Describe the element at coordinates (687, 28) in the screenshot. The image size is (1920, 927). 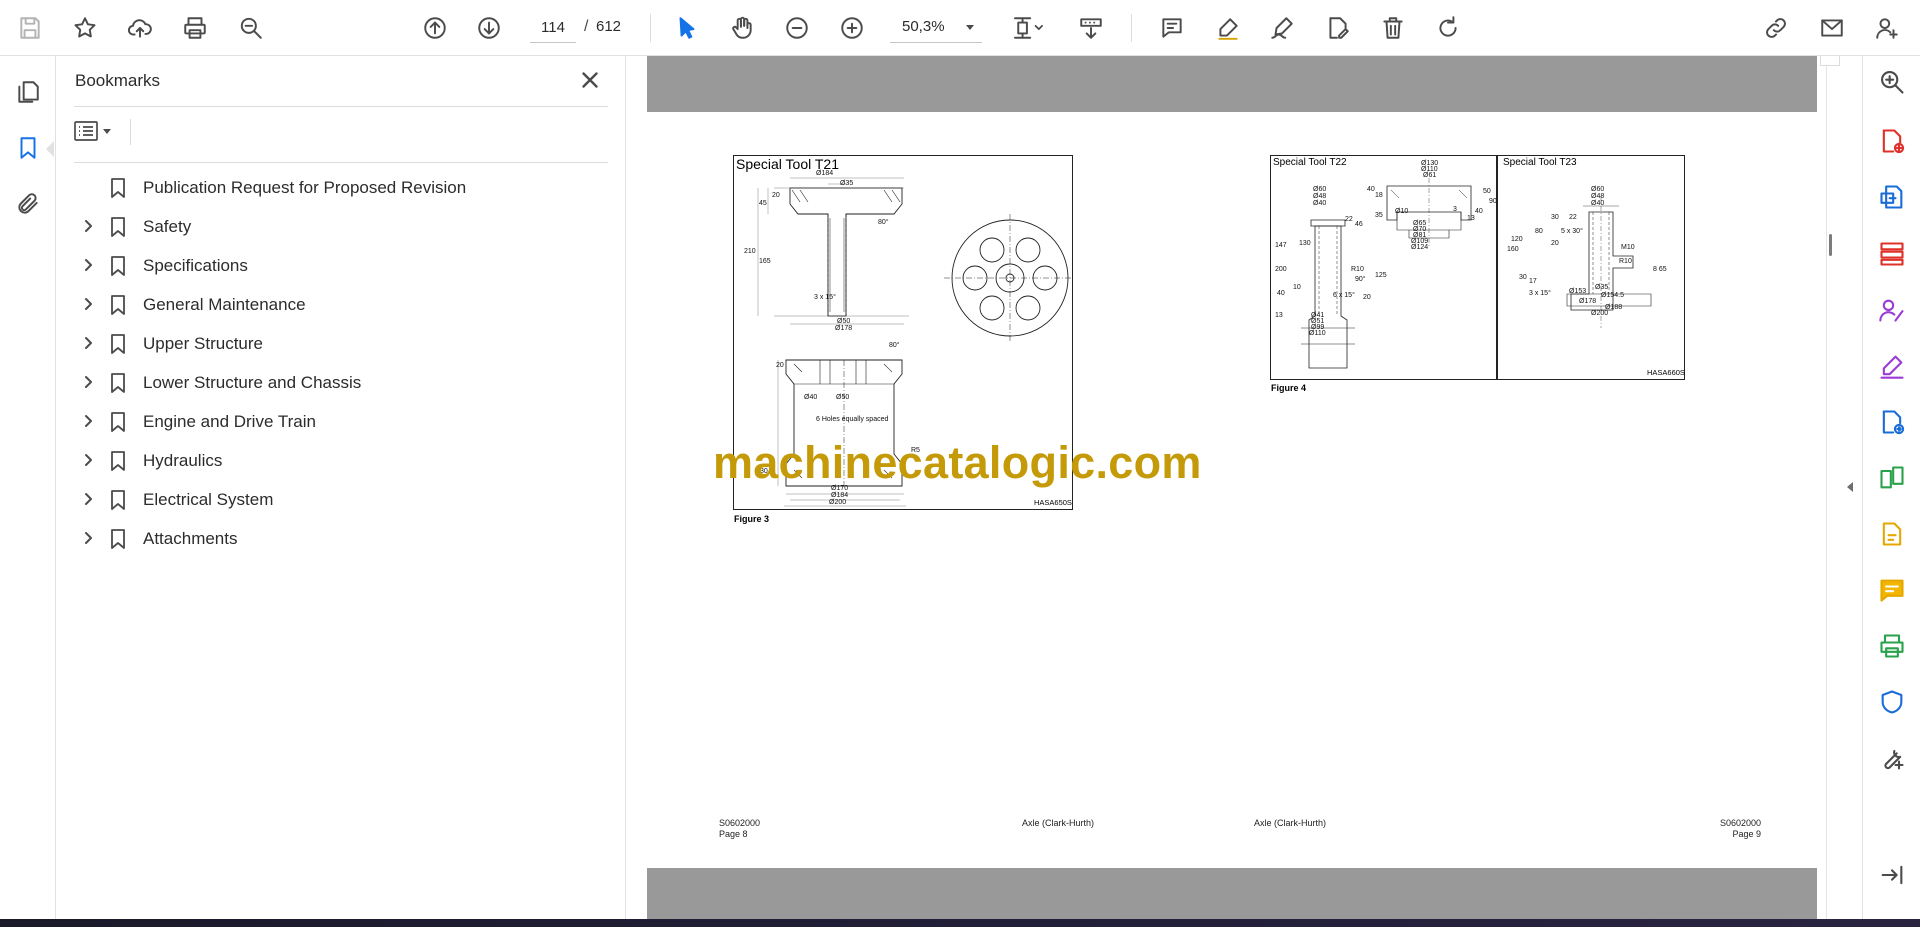
I see `select-tool-button` at that location.